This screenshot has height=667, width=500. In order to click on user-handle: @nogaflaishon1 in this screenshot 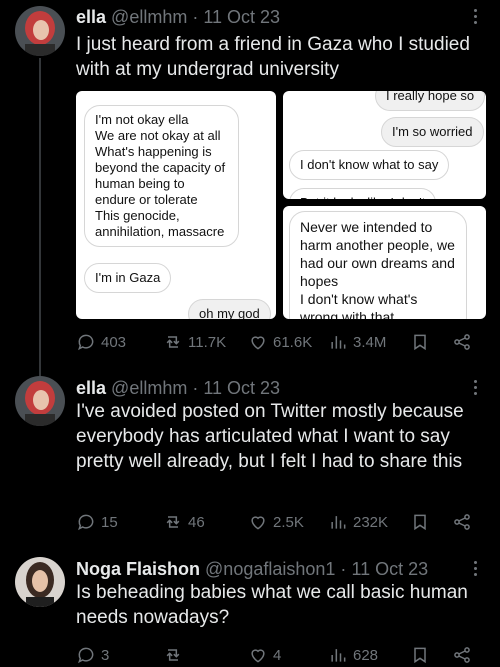, I will do `click(270, 569)`.